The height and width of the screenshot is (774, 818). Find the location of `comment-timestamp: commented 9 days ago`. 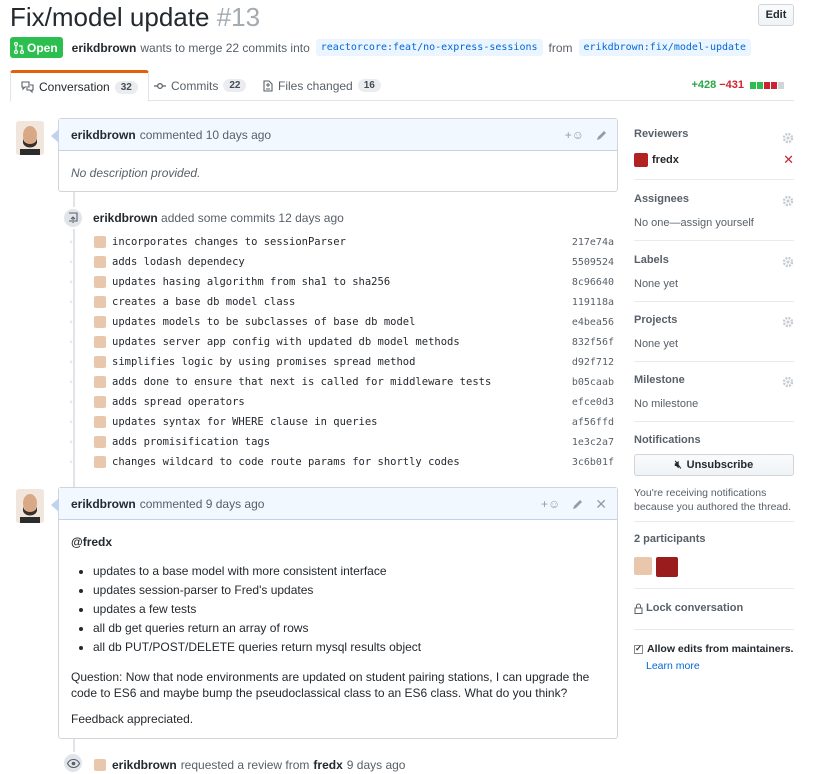

comment-timestamp: commented 9 days ago is located at coordinates (202, 504).